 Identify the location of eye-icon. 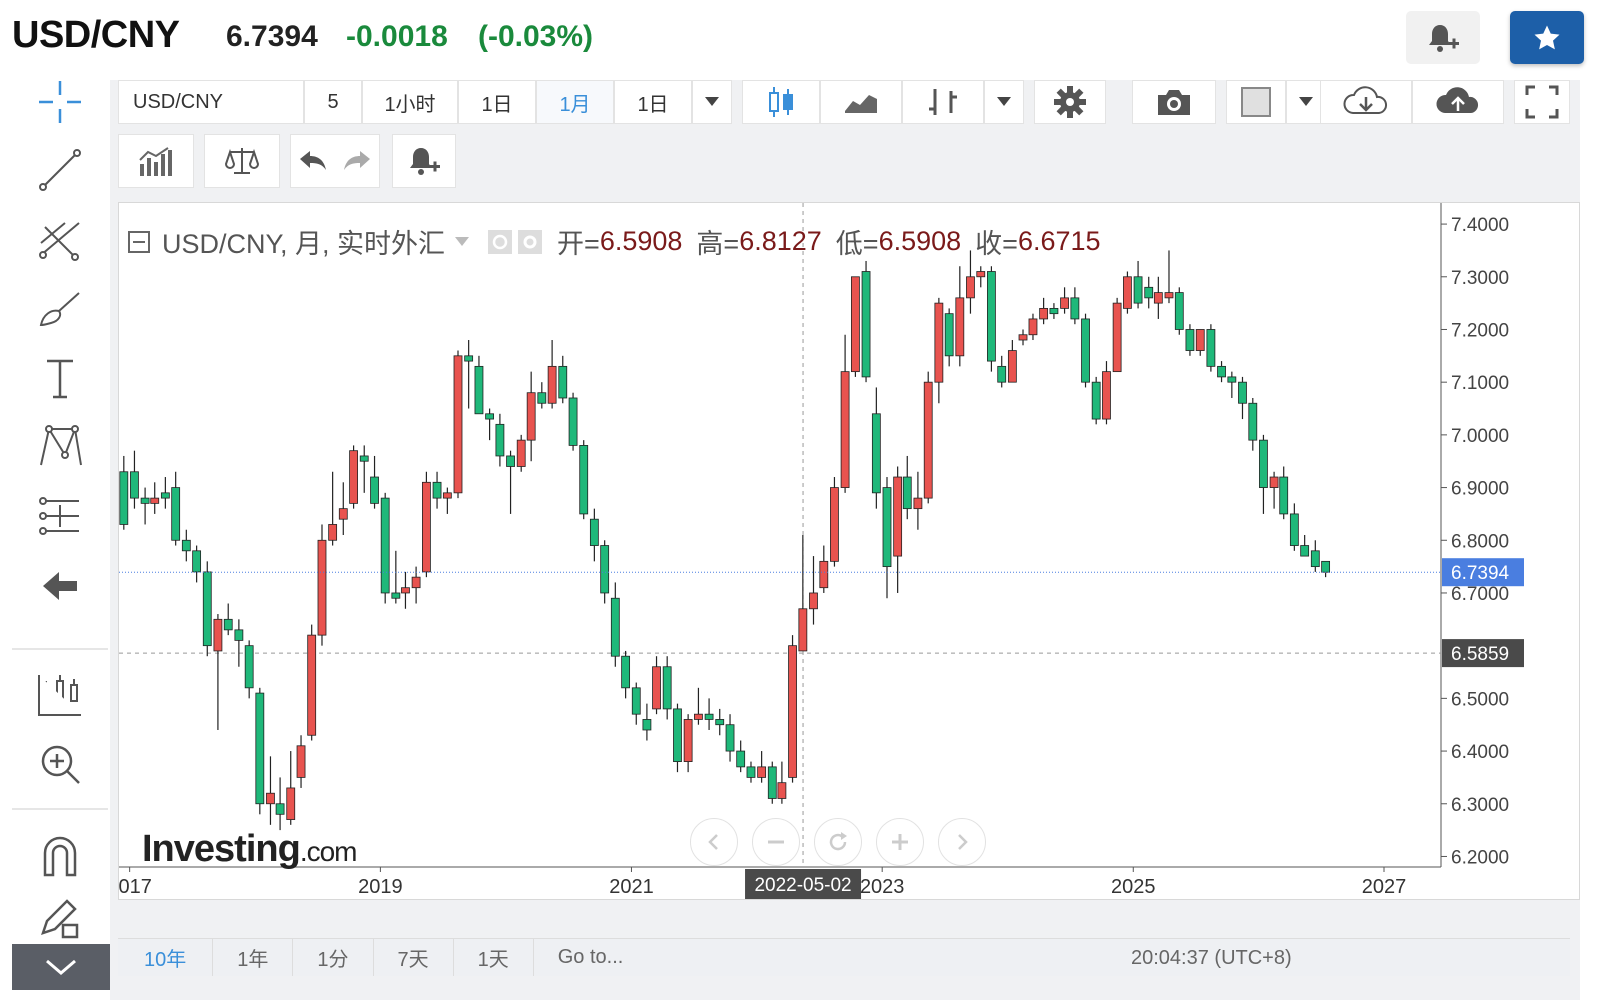
(500, 242).